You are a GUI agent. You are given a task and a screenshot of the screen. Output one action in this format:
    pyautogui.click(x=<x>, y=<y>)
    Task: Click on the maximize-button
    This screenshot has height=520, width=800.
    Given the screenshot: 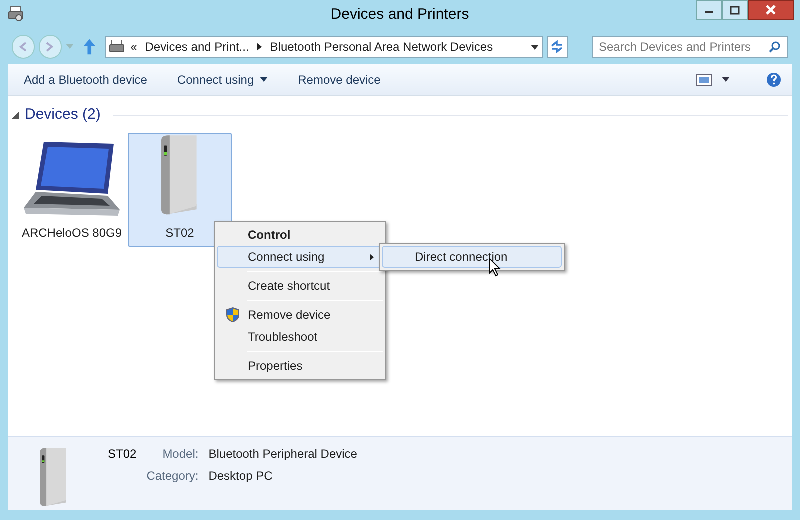 What is the action you would take?
    pyautogui.click(x=735, y=10)
    